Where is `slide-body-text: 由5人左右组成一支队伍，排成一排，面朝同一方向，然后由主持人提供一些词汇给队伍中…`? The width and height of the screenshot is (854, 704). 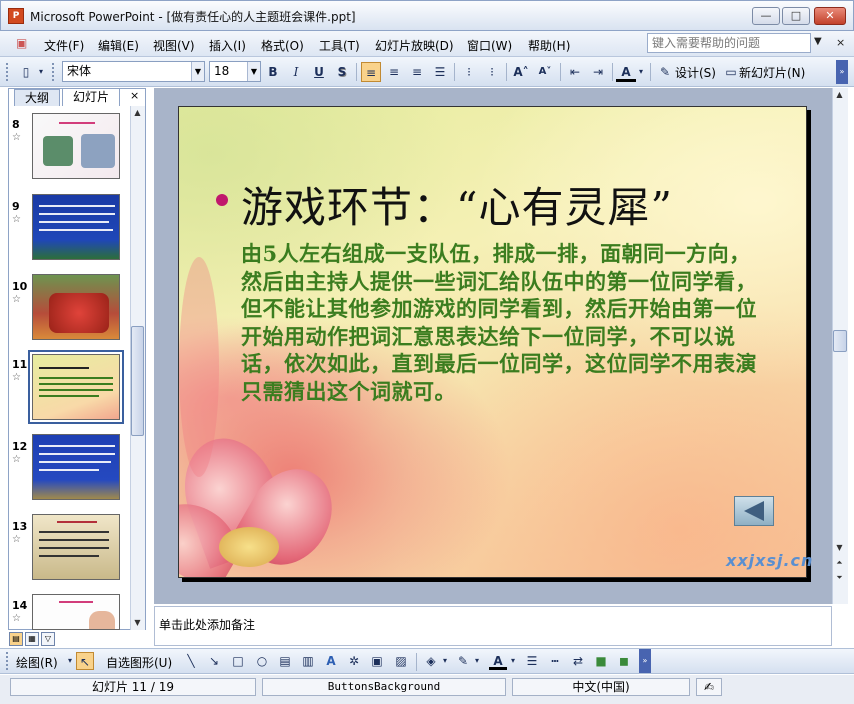
slide-body-text: 由5人左右组成一支队伍，排成一排，面朝同一方向，然后由主持人提供一些词汇给队伍中… is located at coordinates (501, 322).